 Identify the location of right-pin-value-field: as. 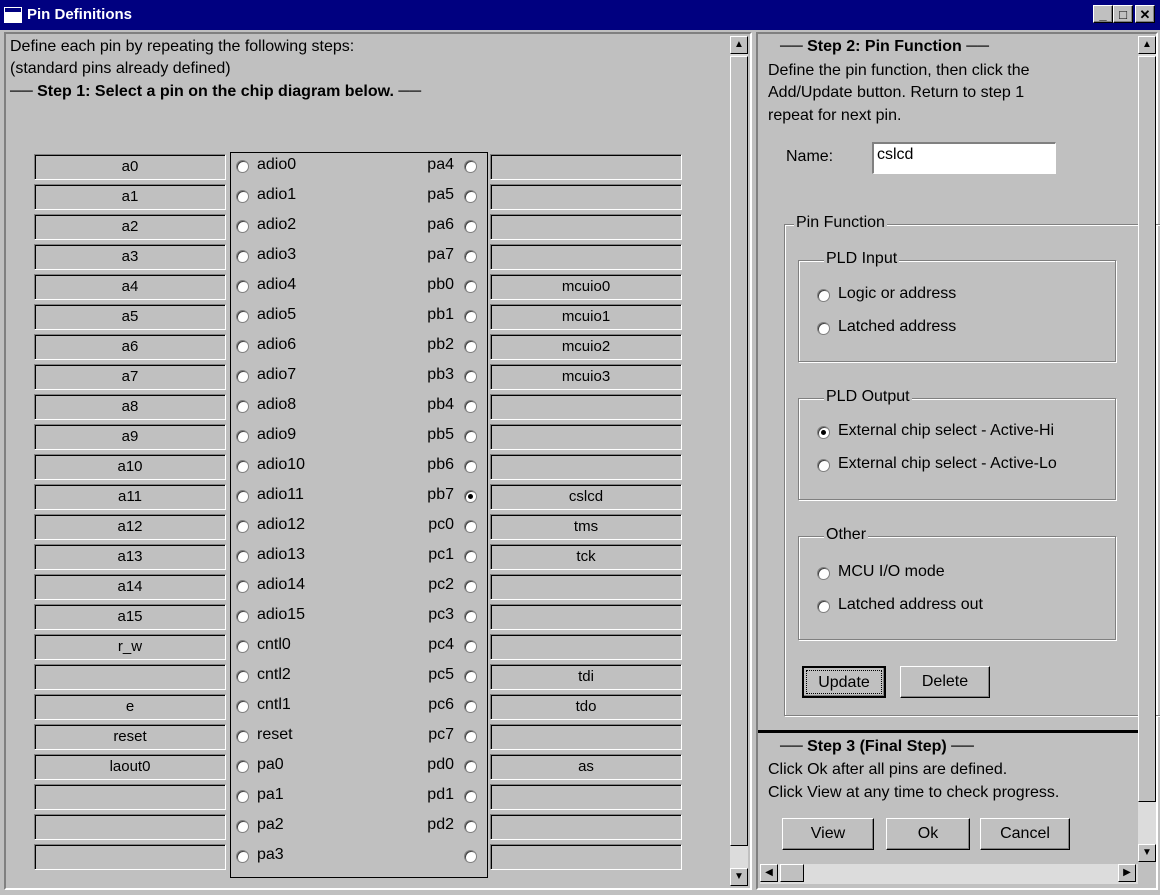
(586, 767).